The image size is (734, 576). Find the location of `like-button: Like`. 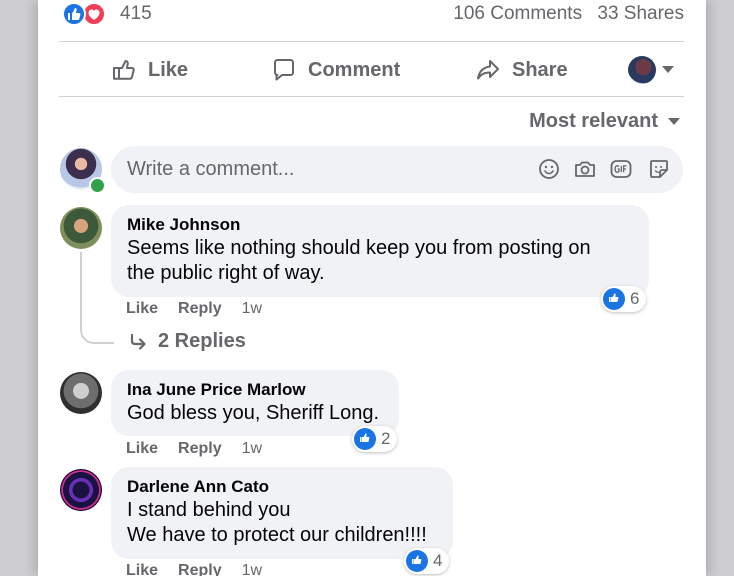

like-button: Like is located at coordinates (149, 70).